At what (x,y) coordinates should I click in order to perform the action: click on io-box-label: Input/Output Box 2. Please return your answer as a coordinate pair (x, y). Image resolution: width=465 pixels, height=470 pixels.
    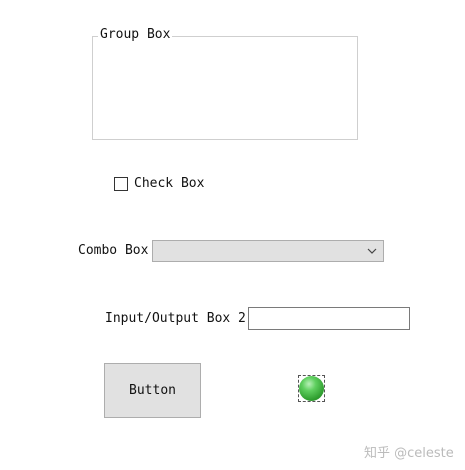
    Looking at the image, I should click on (175, 318).